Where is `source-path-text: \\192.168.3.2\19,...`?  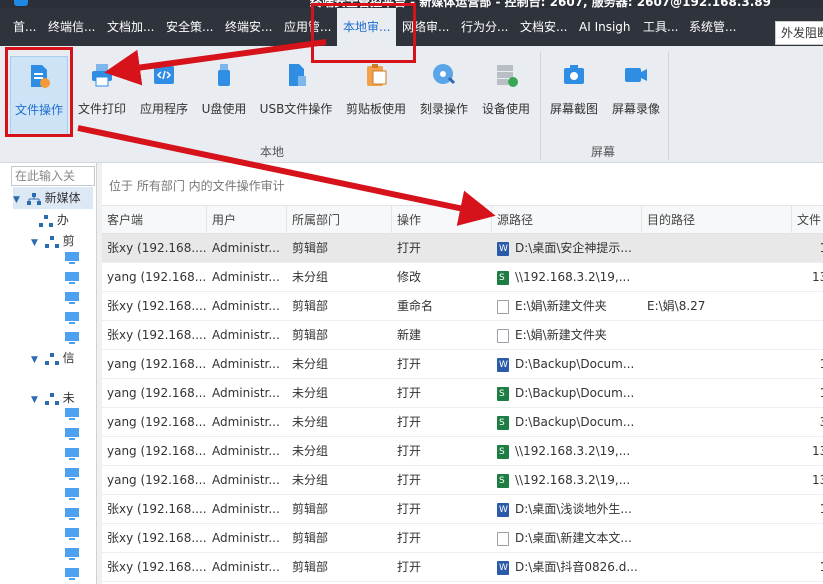 source-path-text: \\192.168.3.2\19,... is located at coordinates (573, 480).